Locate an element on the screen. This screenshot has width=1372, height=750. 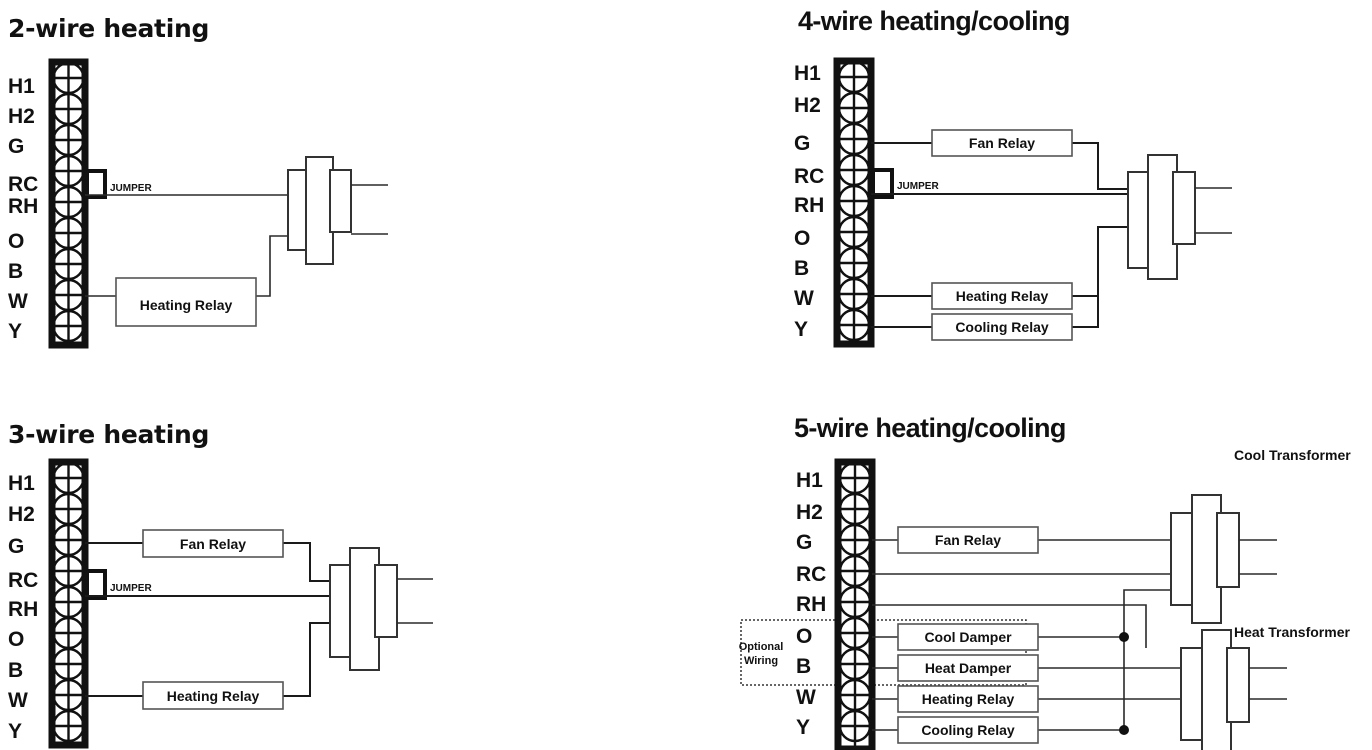
junction-dot-cooling-relay is located at coordinates (1124, 730).